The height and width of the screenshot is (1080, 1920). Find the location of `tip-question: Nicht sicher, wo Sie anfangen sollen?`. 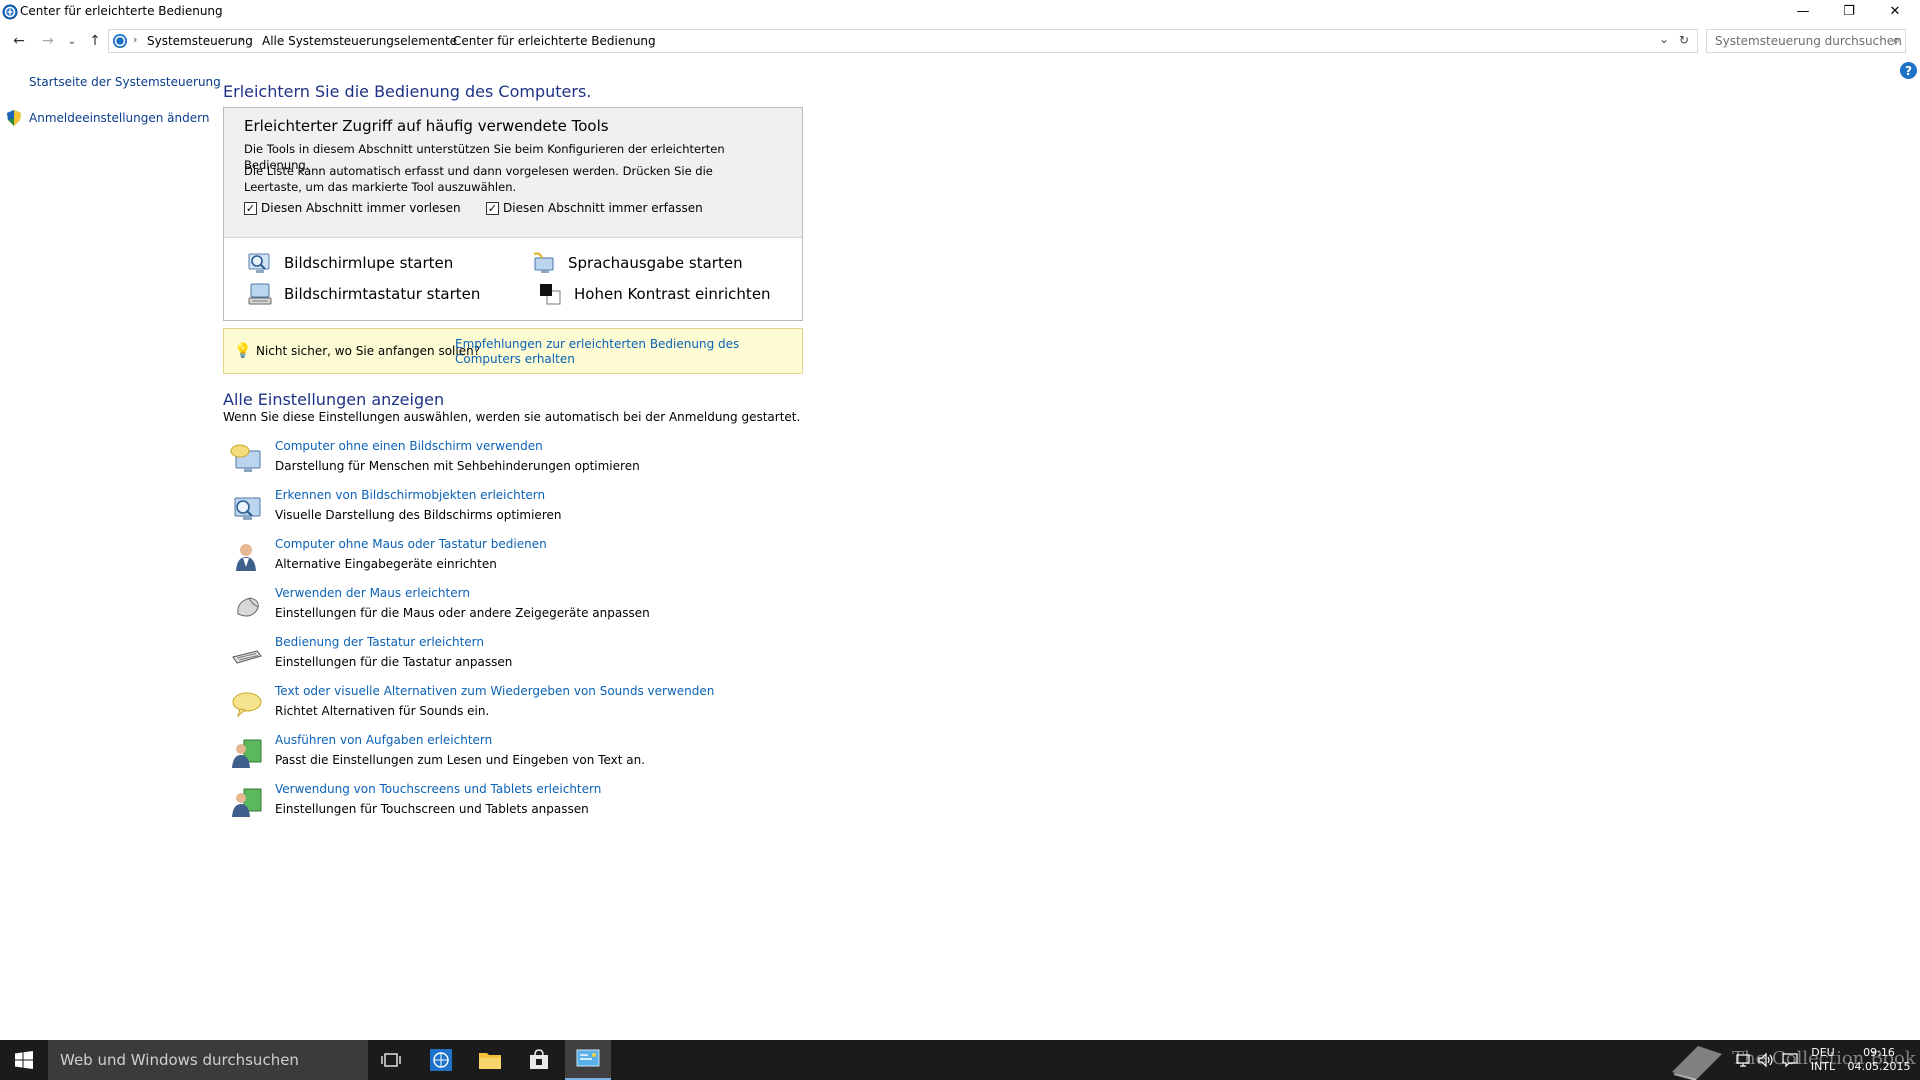

tip-question: Nicht sicher, wo Sie anfangen sollen? is located at coordinates (368, 351).